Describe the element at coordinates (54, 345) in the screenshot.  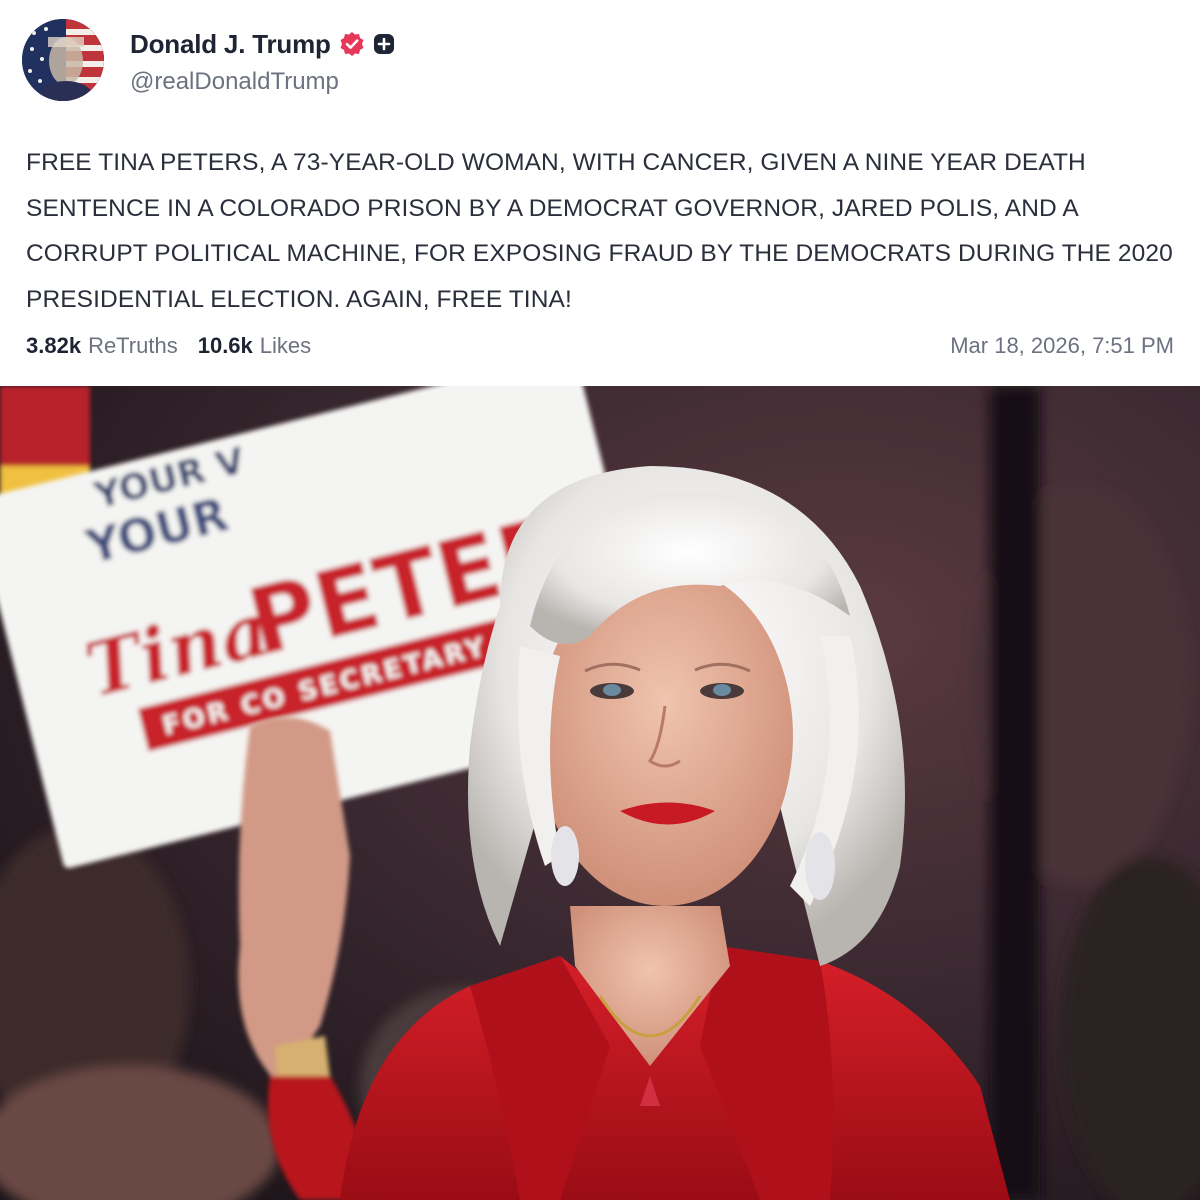
I see `retruths-count: 3.82k` at that location.